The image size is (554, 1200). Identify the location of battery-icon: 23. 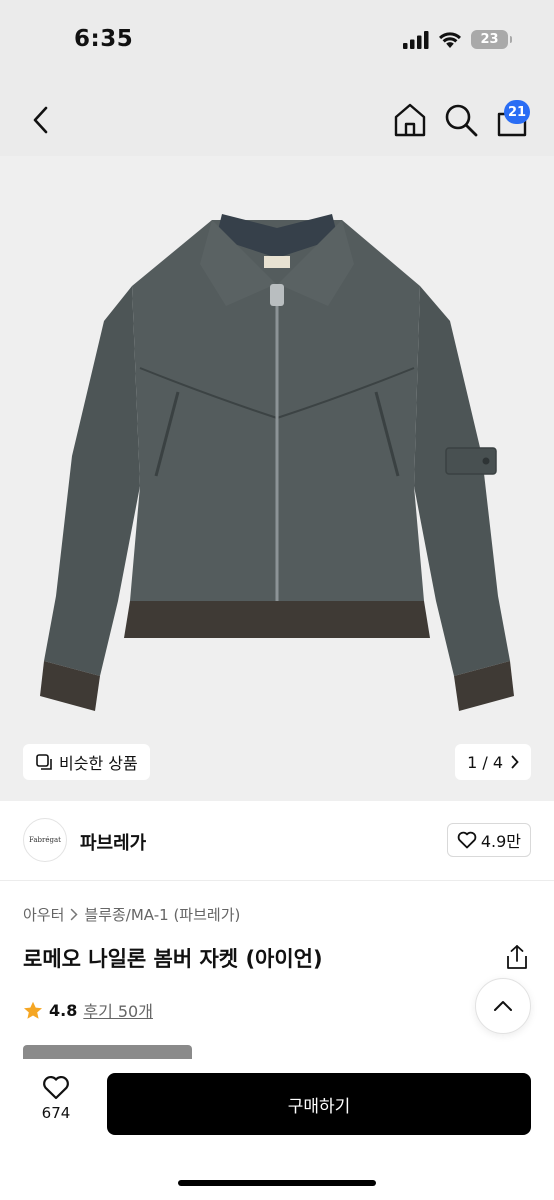
(491, 39).